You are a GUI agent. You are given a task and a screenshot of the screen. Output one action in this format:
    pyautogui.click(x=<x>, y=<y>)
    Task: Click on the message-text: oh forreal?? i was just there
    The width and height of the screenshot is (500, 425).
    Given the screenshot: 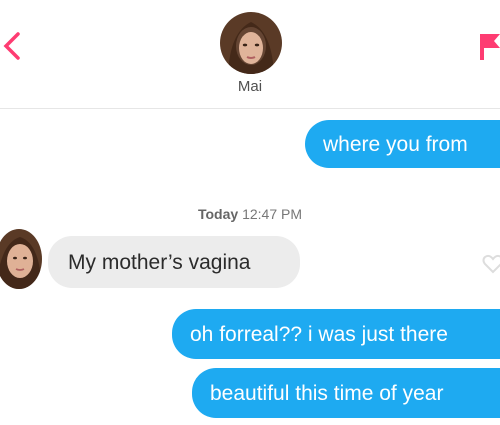 What is the action you would take?
    pyautogui.click(x=319, y=334)
    